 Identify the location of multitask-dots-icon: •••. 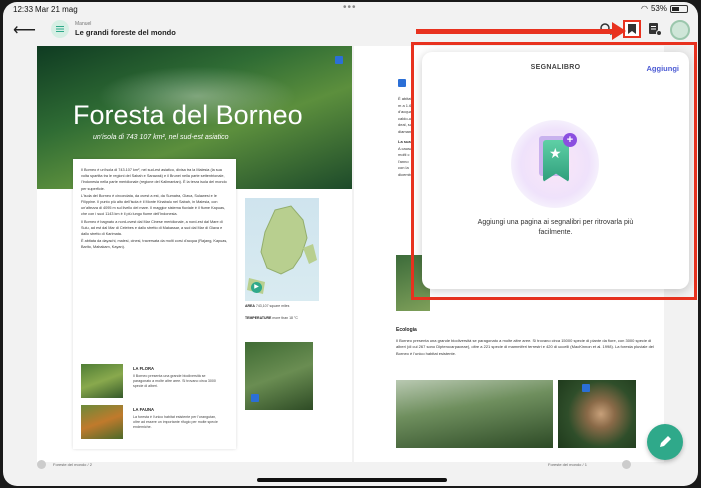
(350, 7).